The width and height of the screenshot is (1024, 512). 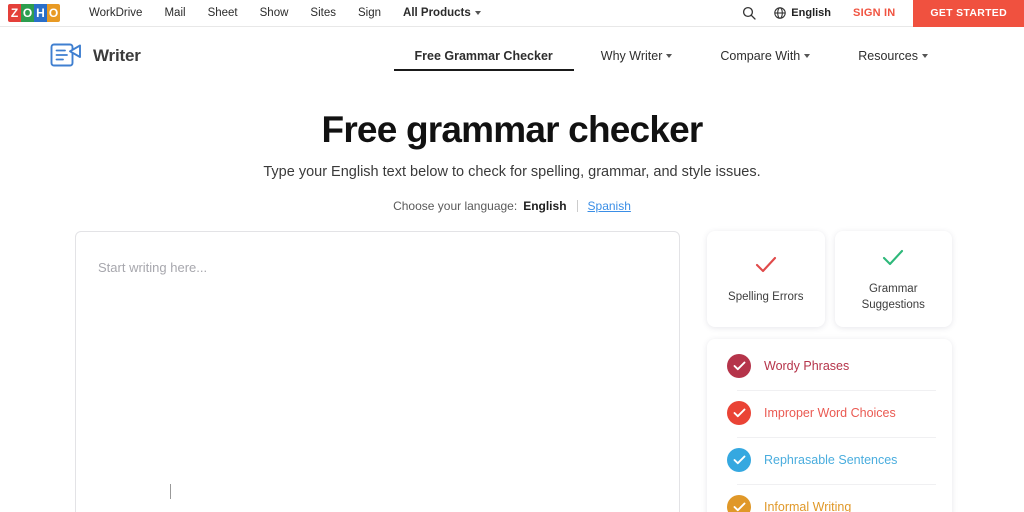 What do you see at coordinates (807, 366) in the screenshot?
I see `list-item-label: Wordy Phrases` at bounding box center [807, 366].